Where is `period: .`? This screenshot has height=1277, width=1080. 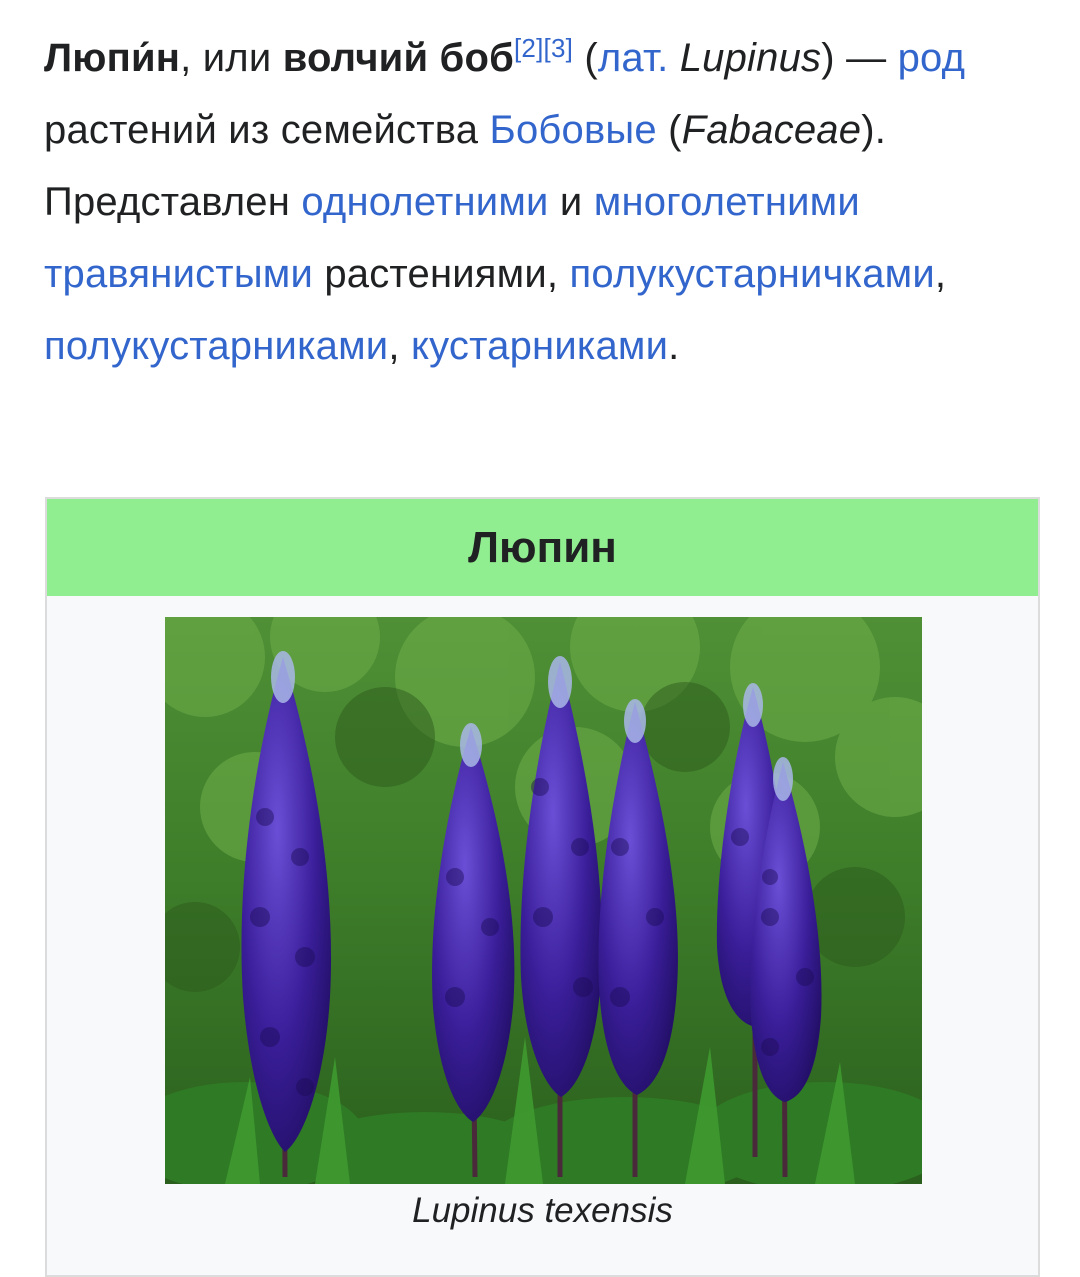 period: . is located at coordinates (674, 346).